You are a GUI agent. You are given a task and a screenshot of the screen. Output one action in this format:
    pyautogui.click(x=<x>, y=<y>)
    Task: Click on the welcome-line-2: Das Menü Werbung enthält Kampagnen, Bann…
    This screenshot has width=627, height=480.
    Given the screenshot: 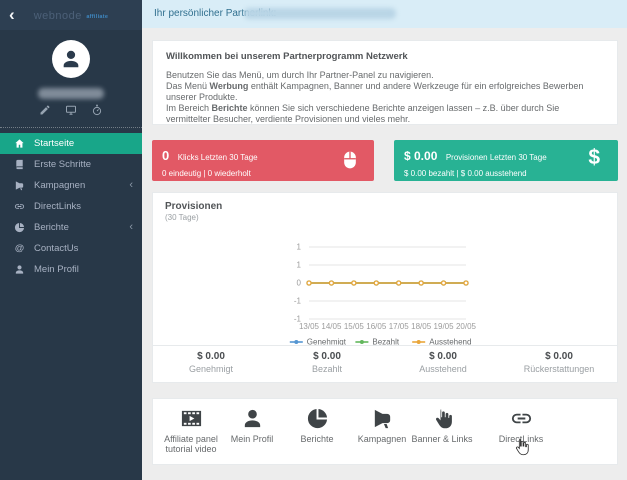 What is the action you would take?
    pyautogui.click(x=375, y=91)
    